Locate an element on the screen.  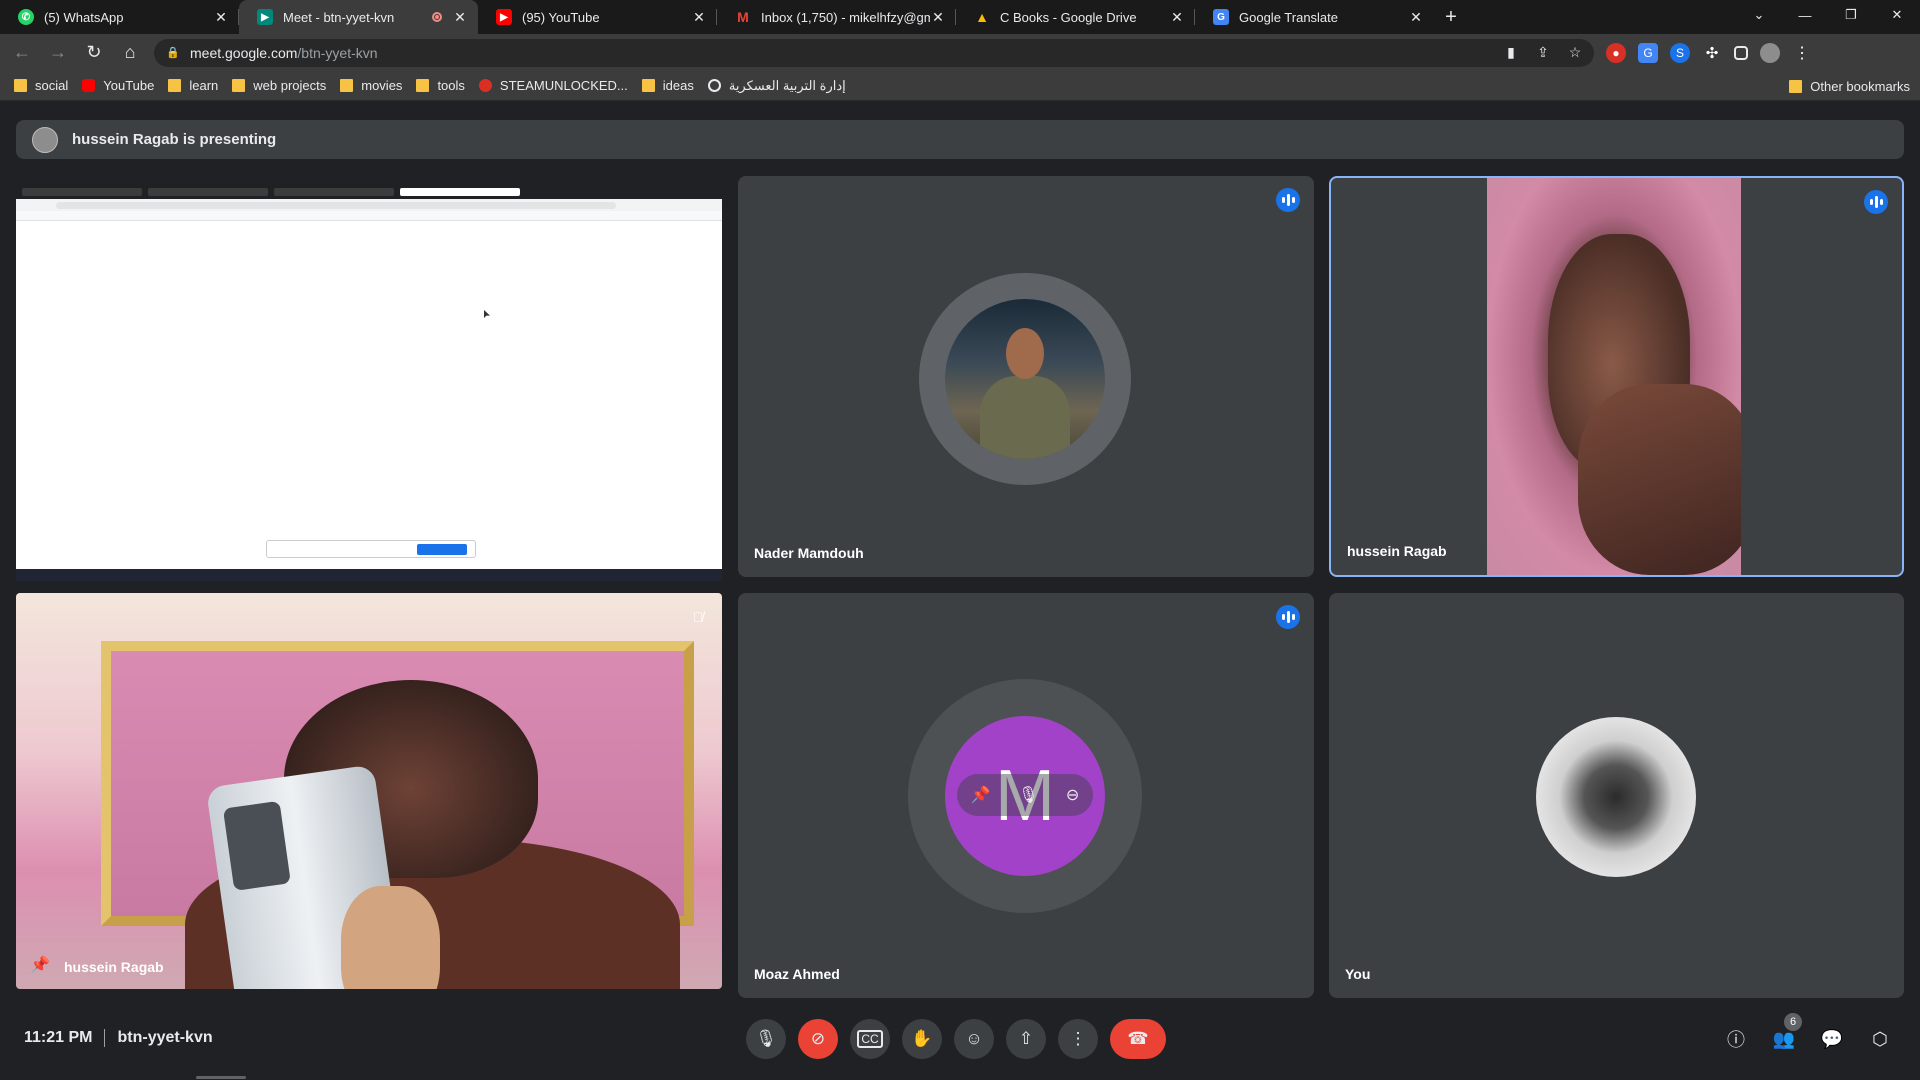
avatar-ring: M 📌 🎙 ⊖ is located at coordinates (1025, 796).